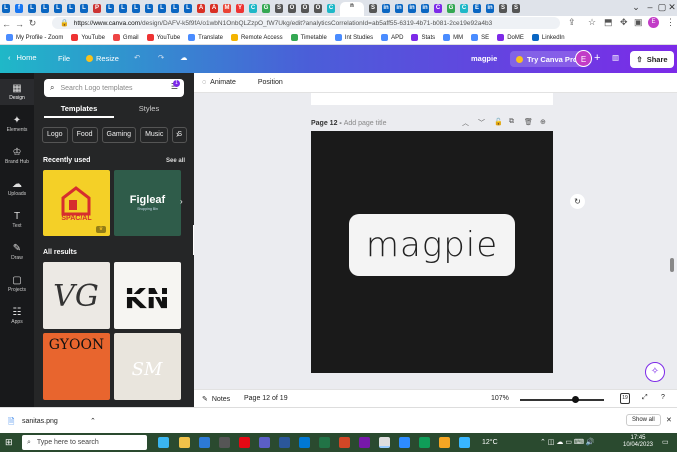 This screenshot has width=677, height=452. Describe the element at coordinates (216, 399) in the screenshot. I see `notes-button: ✎ Notes` at that location.